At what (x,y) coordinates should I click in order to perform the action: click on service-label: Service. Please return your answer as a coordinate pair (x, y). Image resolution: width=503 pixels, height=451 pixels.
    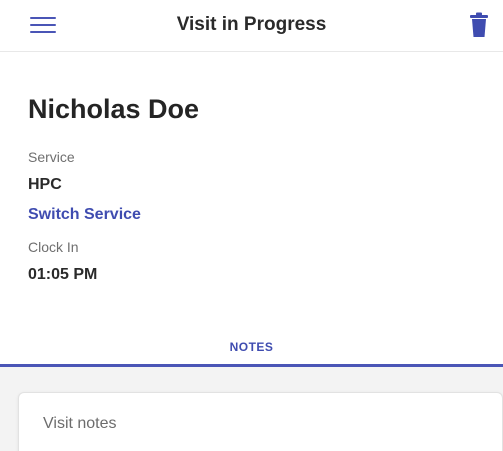
    Looking at the image, I should click on (51, 157).